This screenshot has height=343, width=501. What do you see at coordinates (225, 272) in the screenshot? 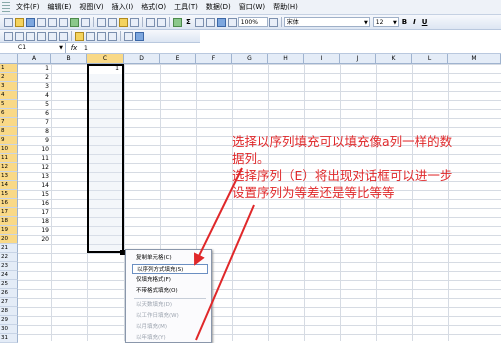
I see `arrow-to-series` at bounding box center [225, 272].